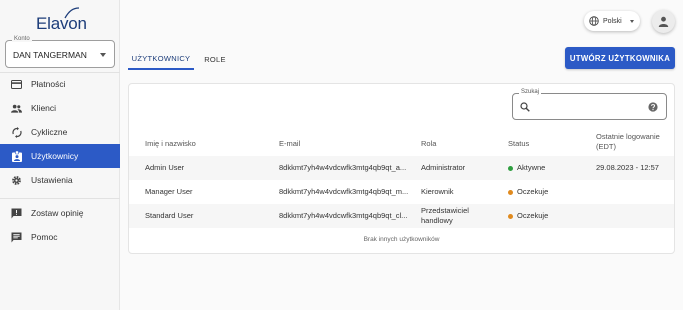 The width and height of the screenshot is (683, 310). Describe the element at coordinates (16, 213) in the screenshot. I see `feedback-icon` at that location.